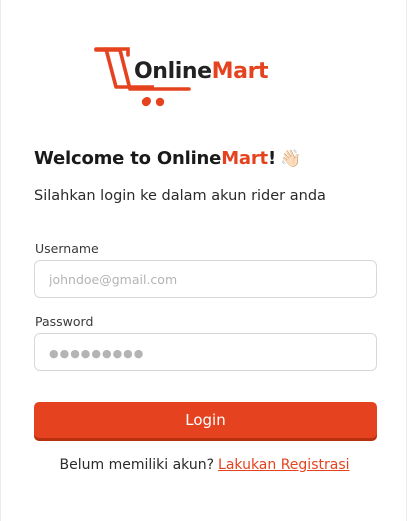 Image resolution: width=407 pixels, height=521 pixels. What do you see at coordinates (205, 420) in the screenshot?
I see `login-button: Login` at bounding box center [205, 420].